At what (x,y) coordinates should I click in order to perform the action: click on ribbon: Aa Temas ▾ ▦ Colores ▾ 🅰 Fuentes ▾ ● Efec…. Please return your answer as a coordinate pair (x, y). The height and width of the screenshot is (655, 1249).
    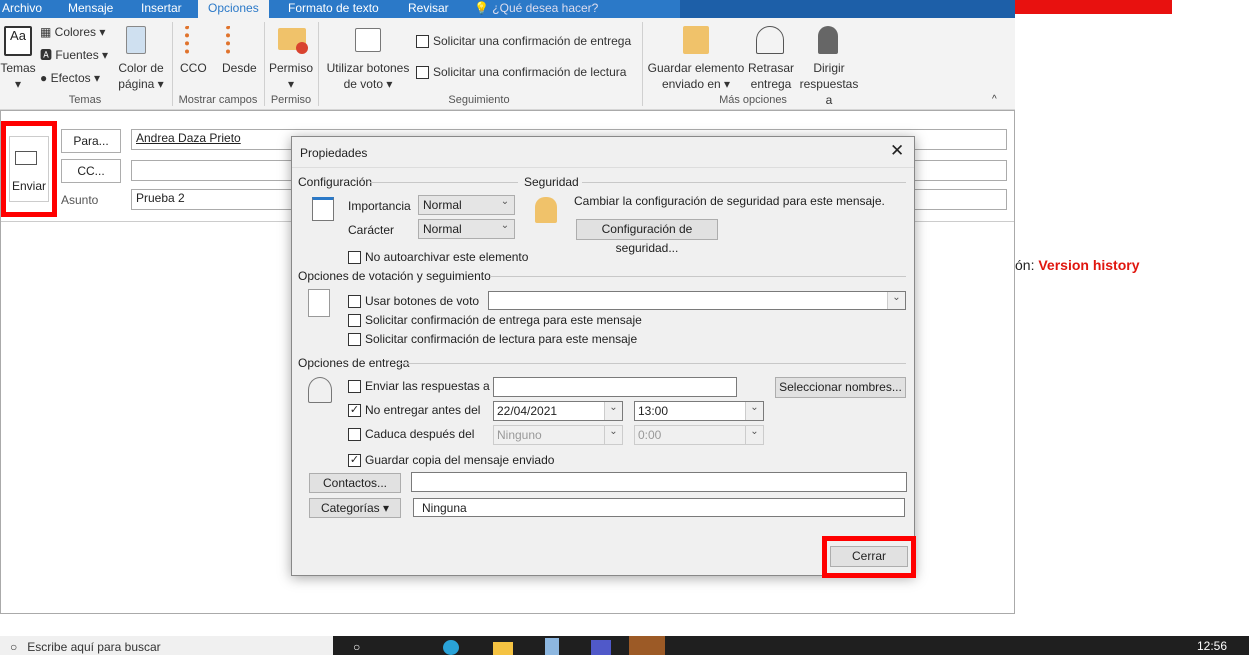
    Looking at the image, I should click on (507, 64).